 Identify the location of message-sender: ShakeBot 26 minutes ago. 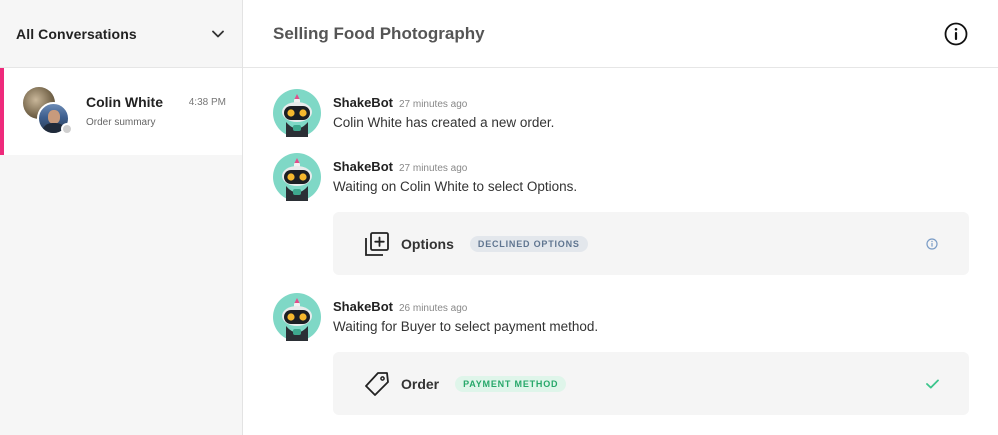
(400, 306).